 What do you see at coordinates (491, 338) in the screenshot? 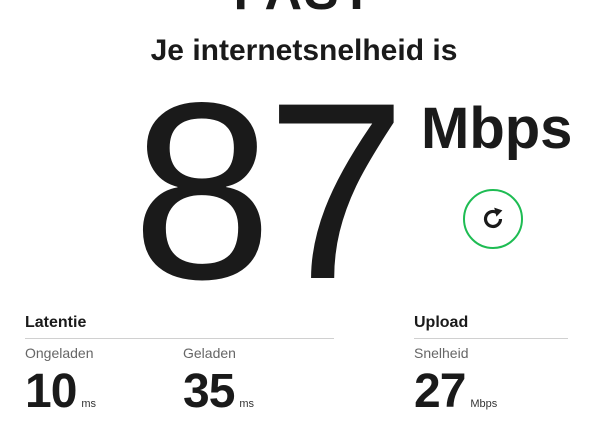
I see `upload-divider` at bounding box center [491, 338].